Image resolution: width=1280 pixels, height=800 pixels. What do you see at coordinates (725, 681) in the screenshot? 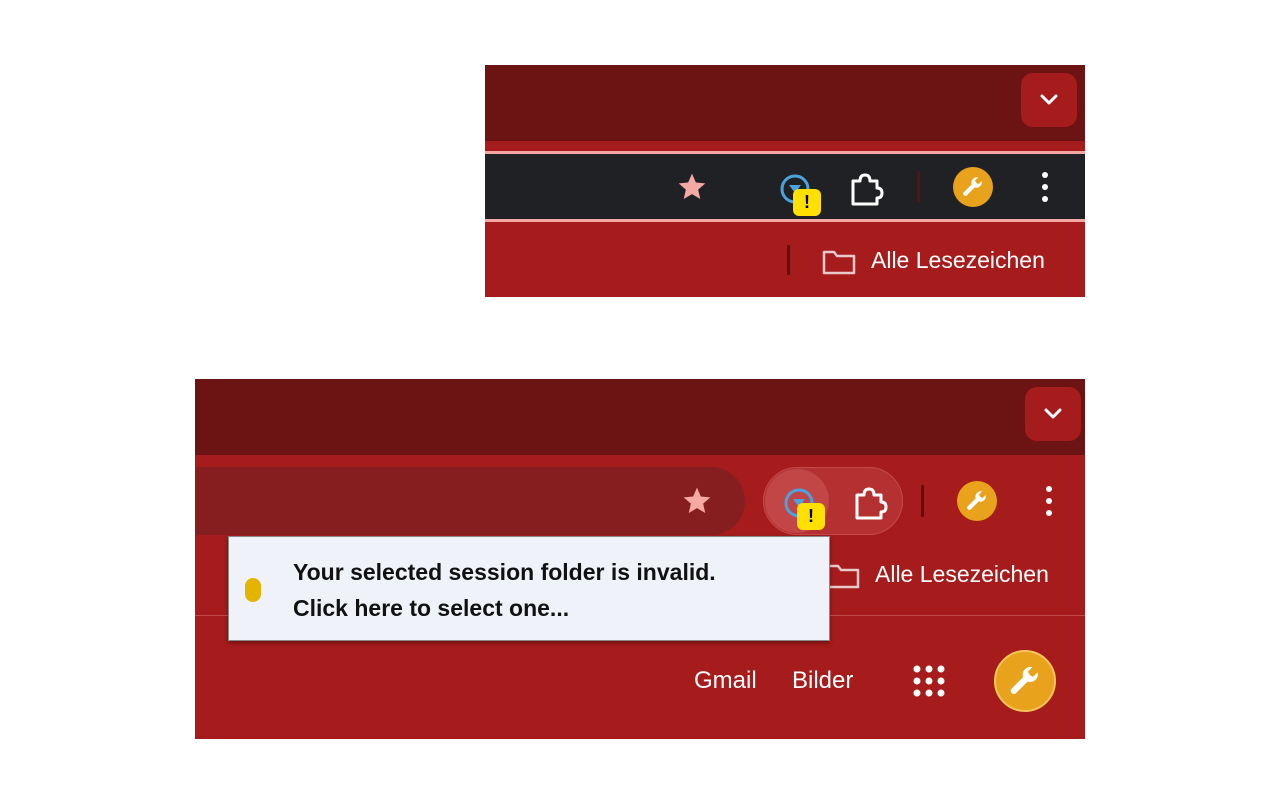
I see `gmail-link: Gmail` at bounding box center [725, 681].